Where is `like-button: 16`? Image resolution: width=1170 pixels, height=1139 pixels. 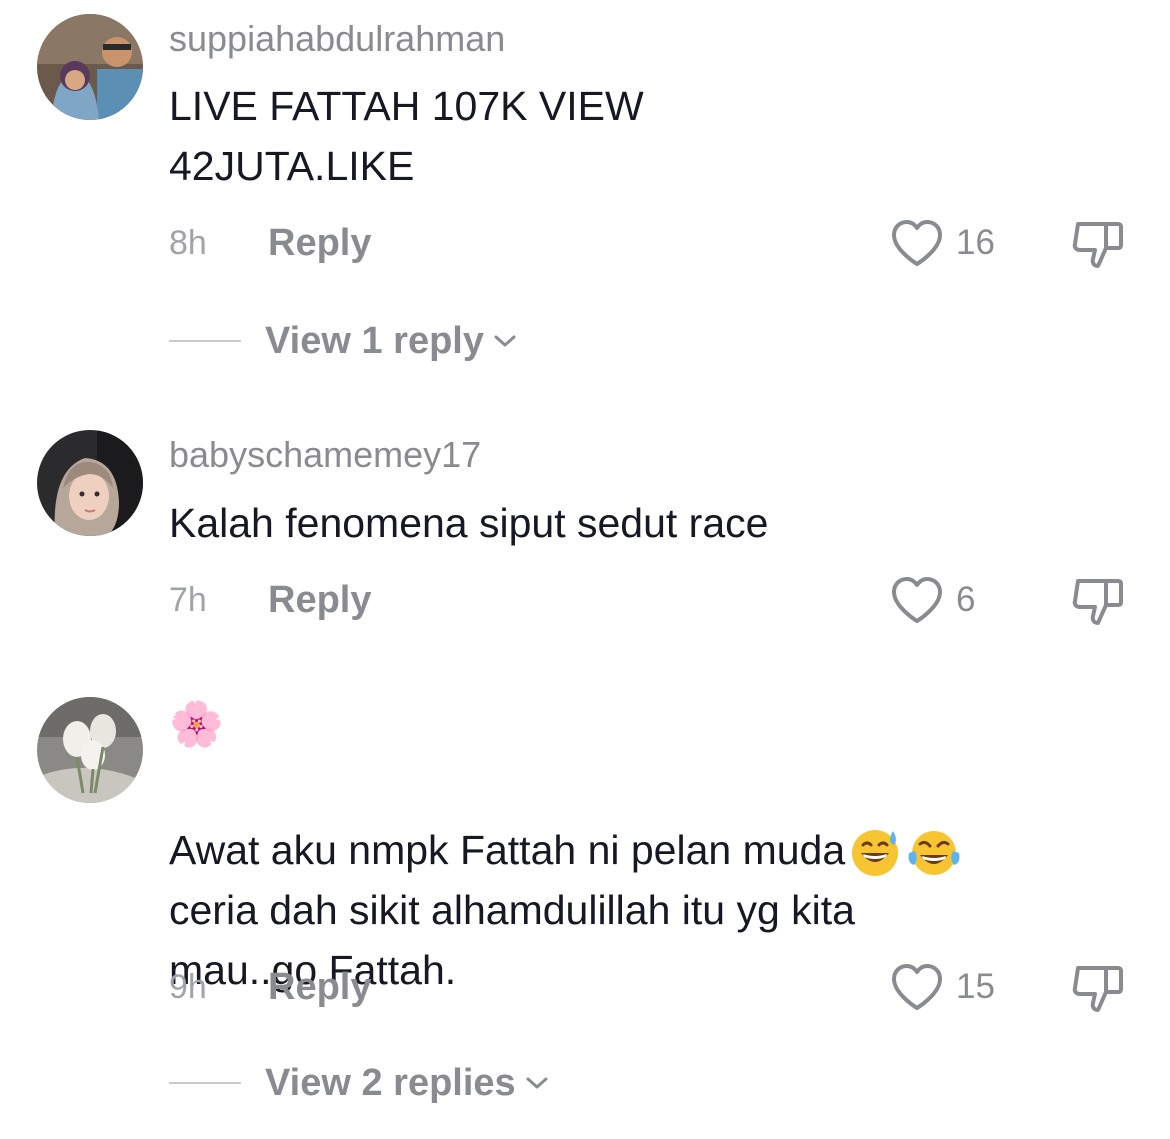 like-button: 16 is located at coordinates (942, 243).